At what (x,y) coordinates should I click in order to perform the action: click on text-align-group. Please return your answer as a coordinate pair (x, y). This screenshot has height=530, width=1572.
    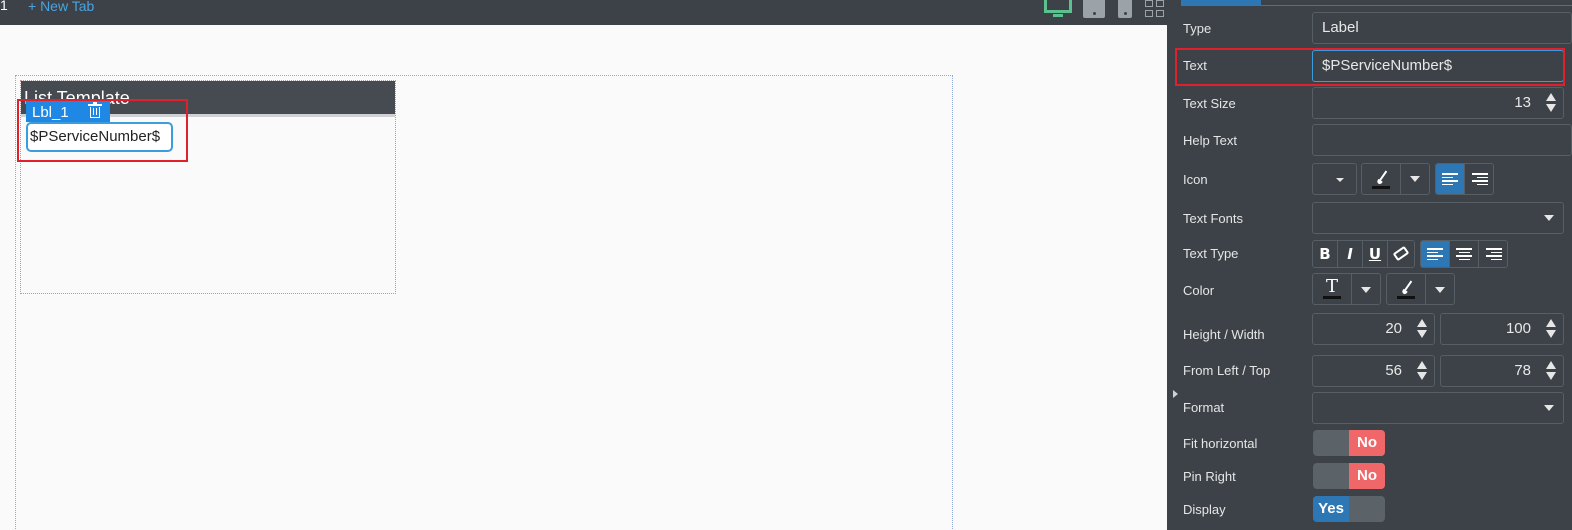
    Looking at the image, I should click on (1464, 254).